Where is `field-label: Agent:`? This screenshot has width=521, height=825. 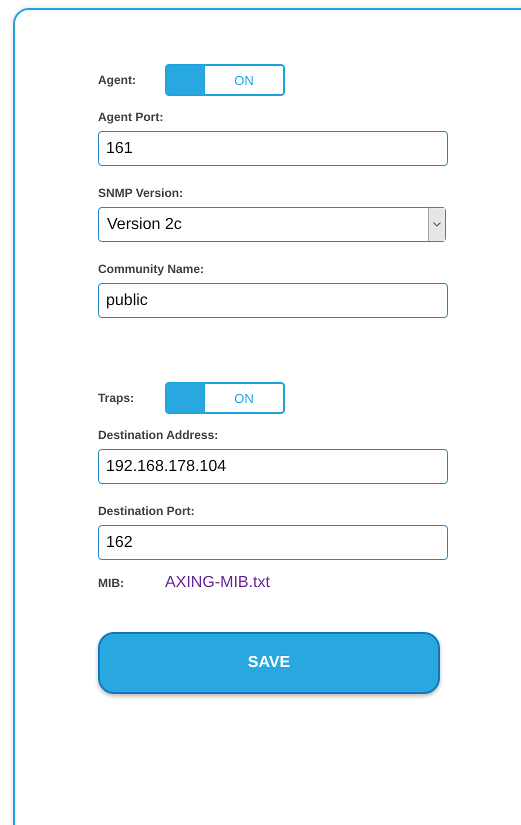
field-label: Agent: is located at coordinates (117, 80).